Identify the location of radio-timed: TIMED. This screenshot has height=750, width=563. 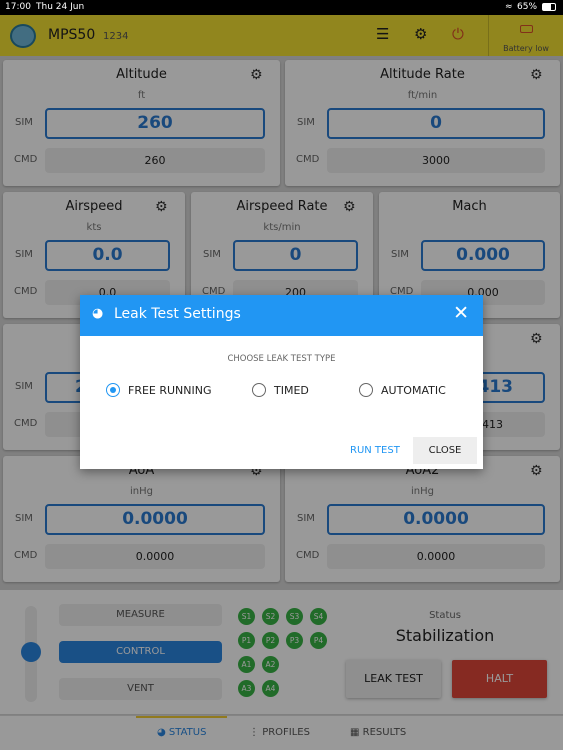
(280, 390).